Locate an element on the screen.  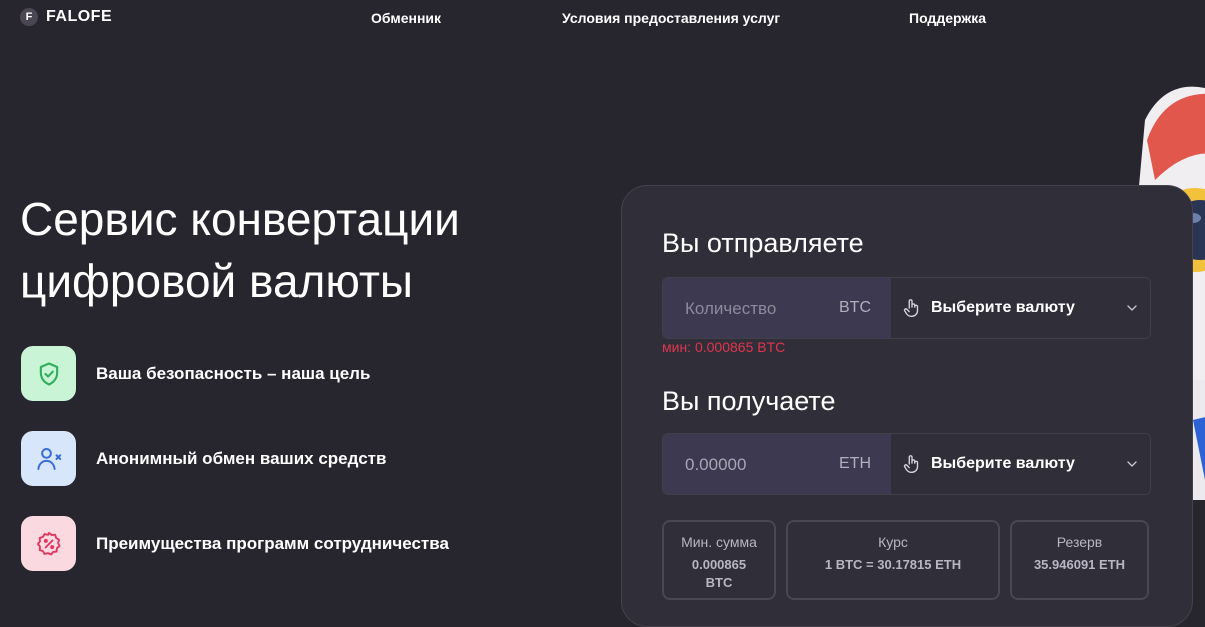
min-amount-note: мин: 0.000865 BTC is located at coordinates (724, 347).